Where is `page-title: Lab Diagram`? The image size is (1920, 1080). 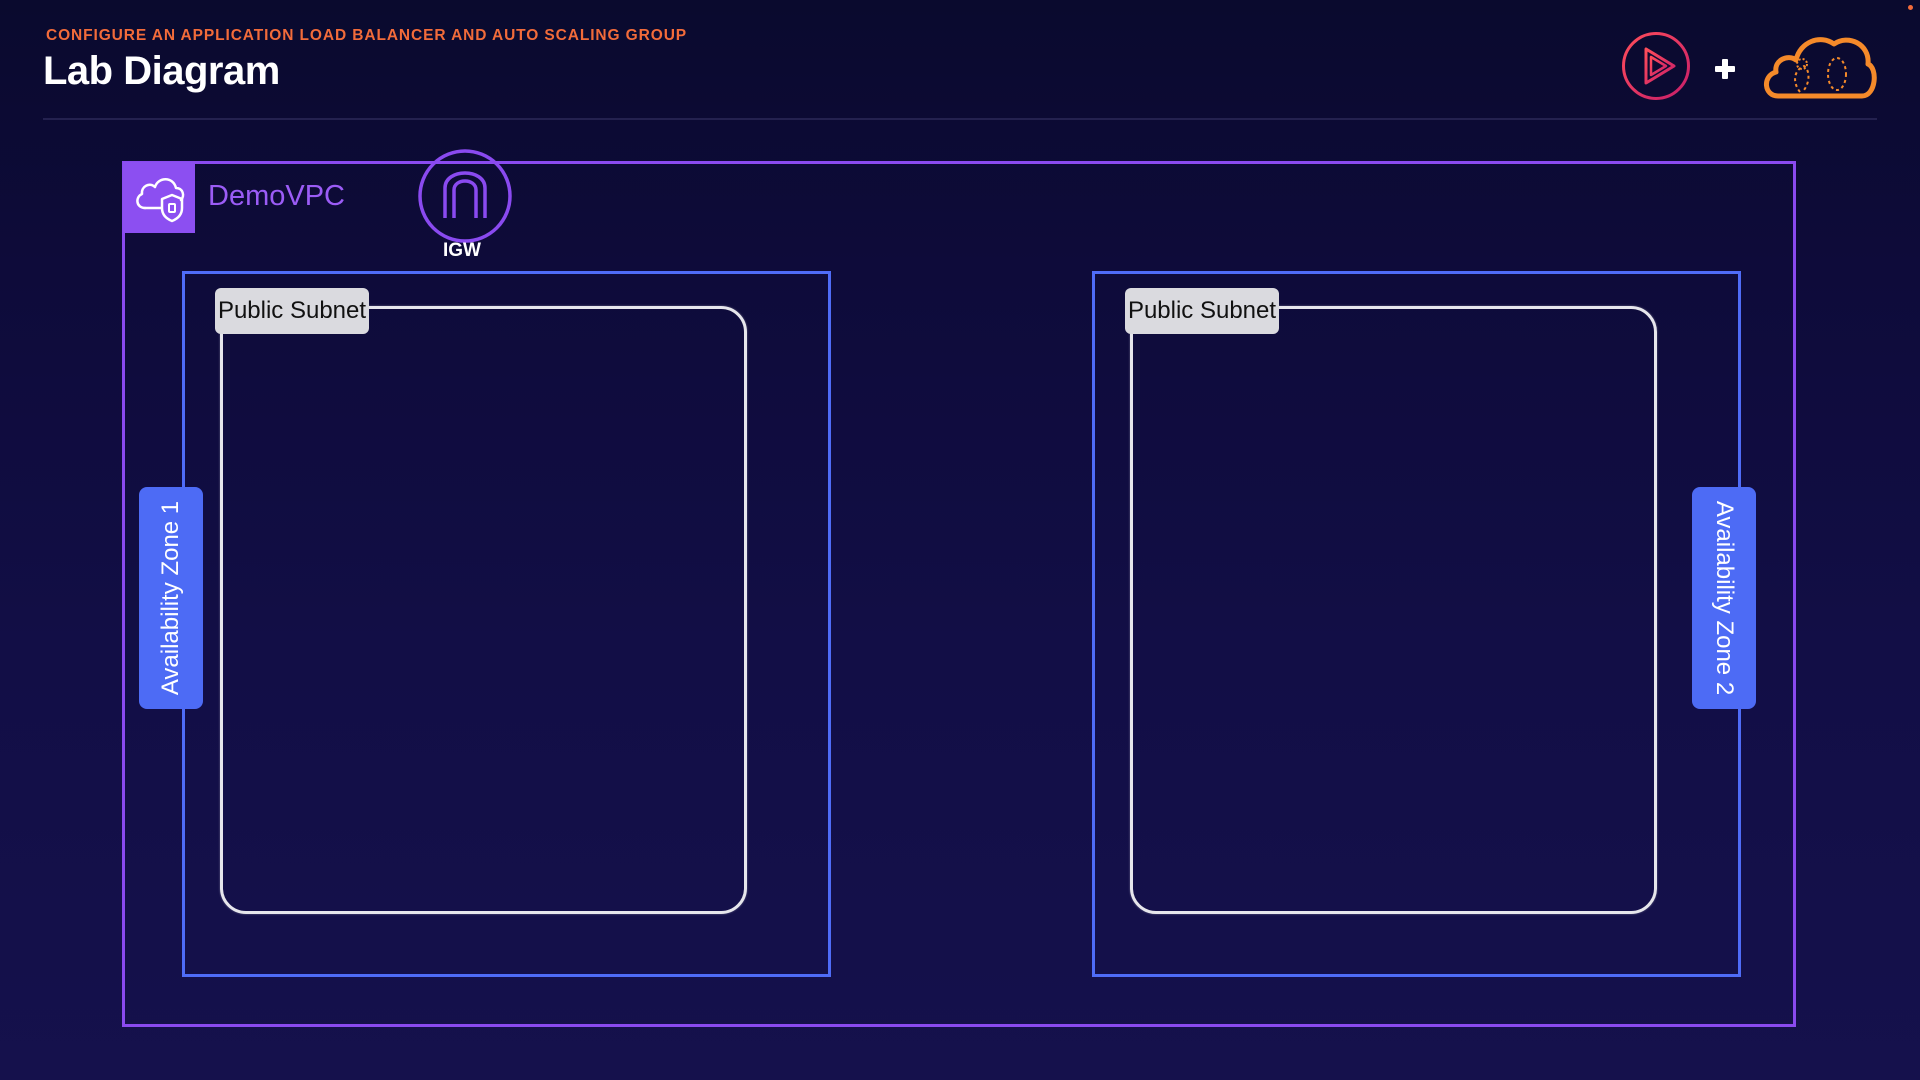 page-title: Lab Diagram is located at coordinates (161, 71).